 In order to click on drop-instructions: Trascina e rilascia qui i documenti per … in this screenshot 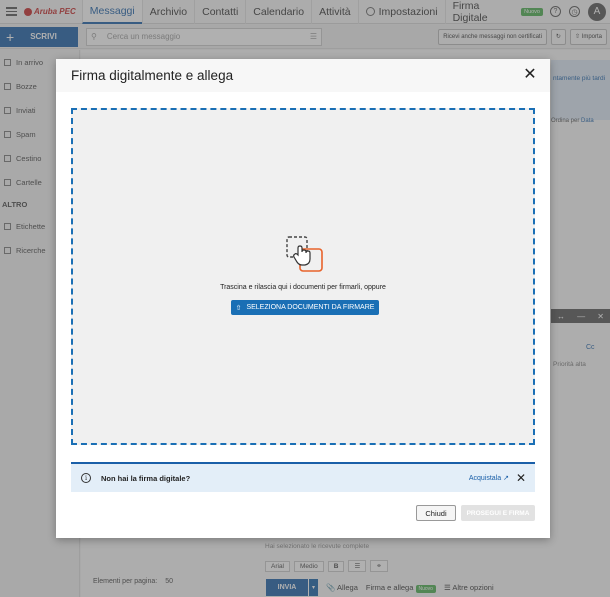, I will do `click(303, 287)`.